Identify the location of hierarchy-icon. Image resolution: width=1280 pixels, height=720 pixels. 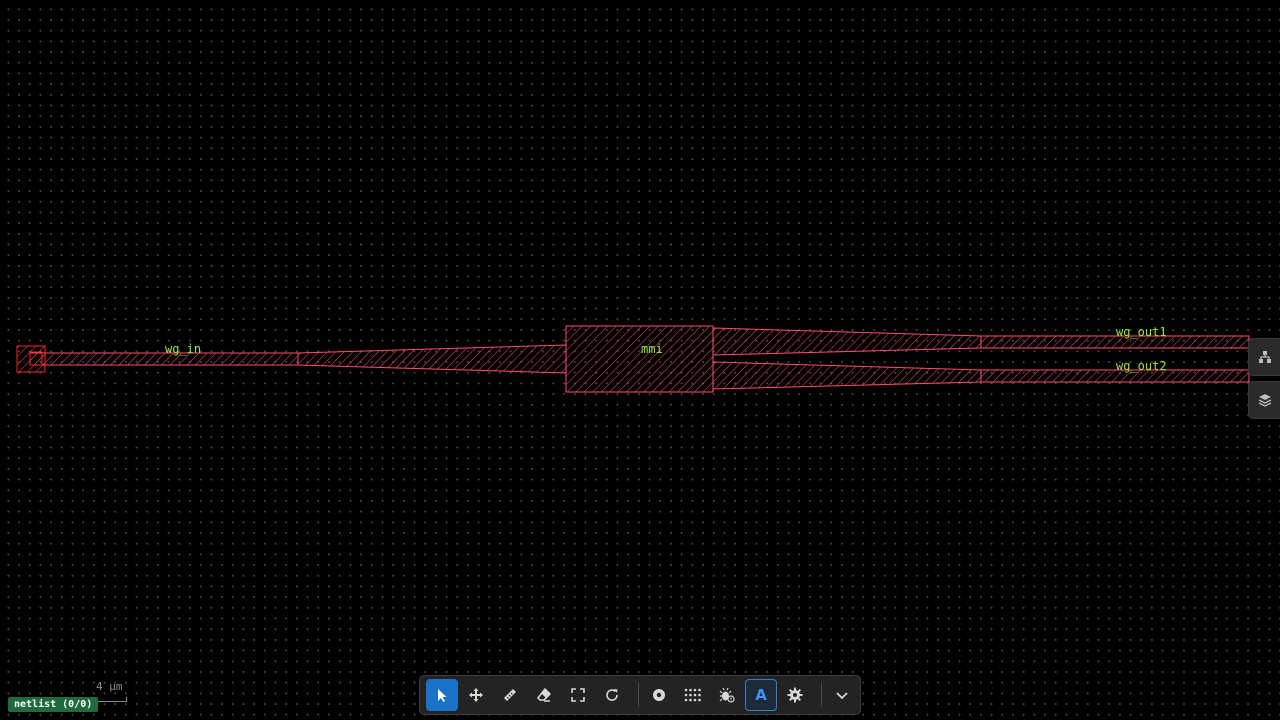
(1265, 357).